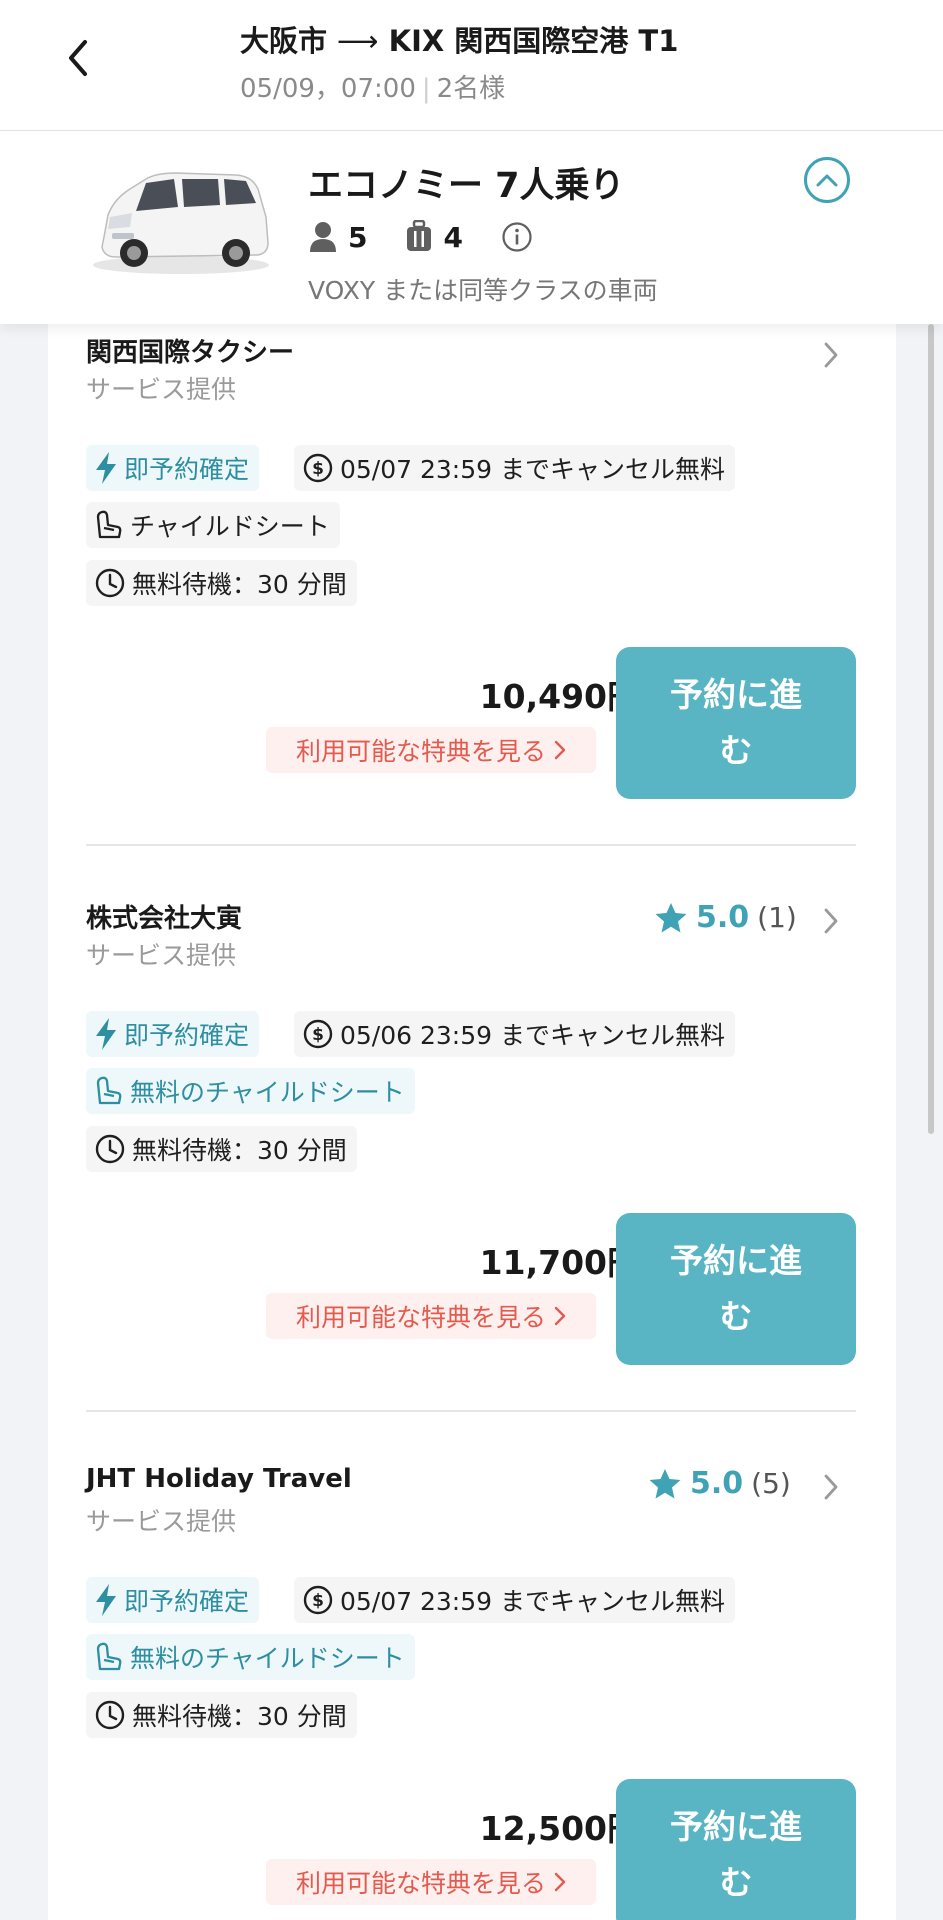 The width and height of the screenshot is (943, 1920). What do you see at coordinates (771, 1483) in the screenshot?
I see `rating-count: (5)` at bounding box center [771, 1483].